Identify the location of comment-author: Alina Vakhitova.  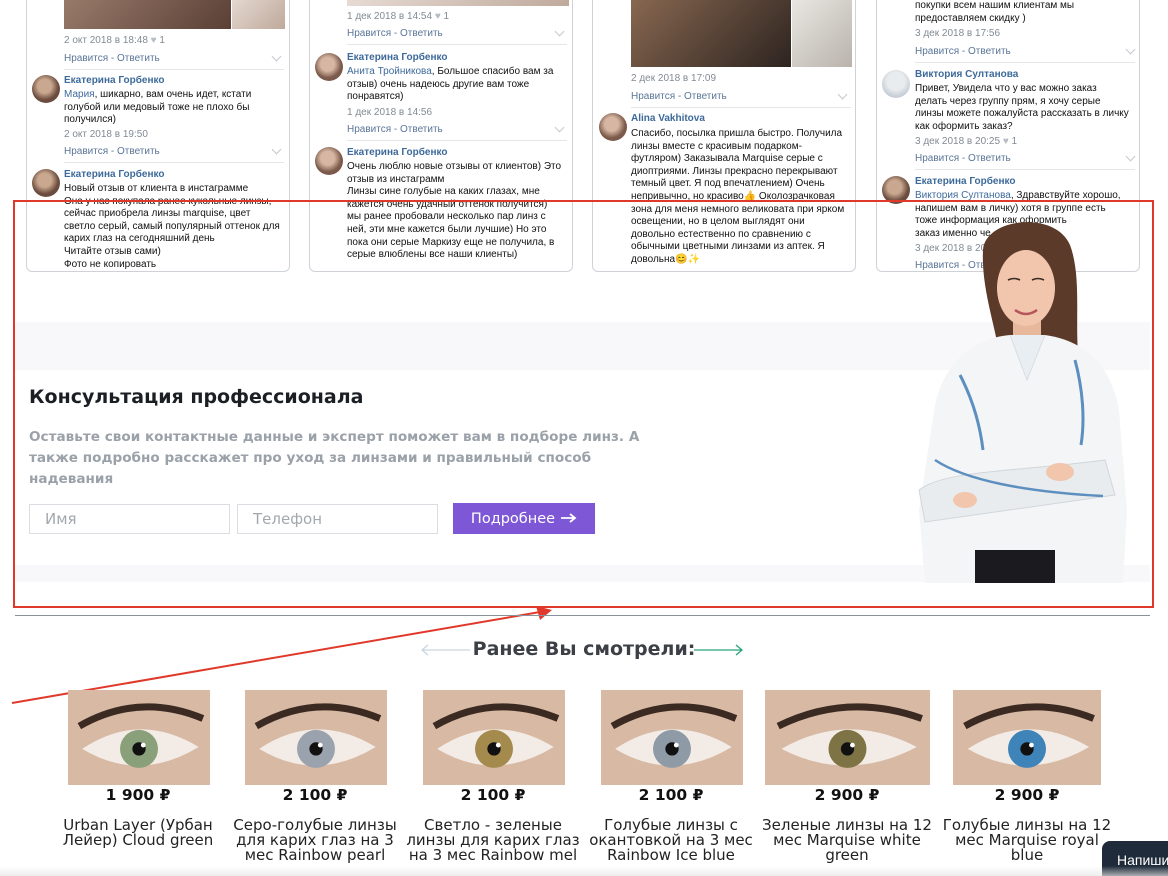
(668, 118).